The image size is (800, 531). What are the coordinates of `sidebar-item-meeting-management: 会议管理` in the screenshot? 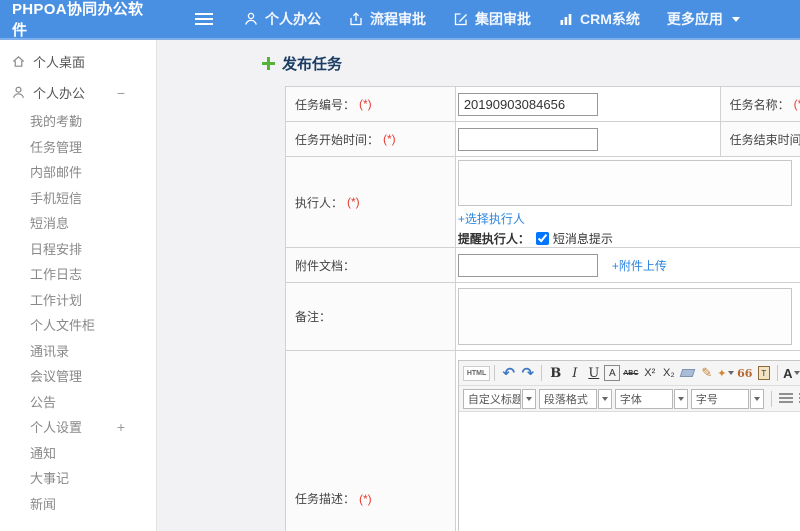 It's located at (78, 376).